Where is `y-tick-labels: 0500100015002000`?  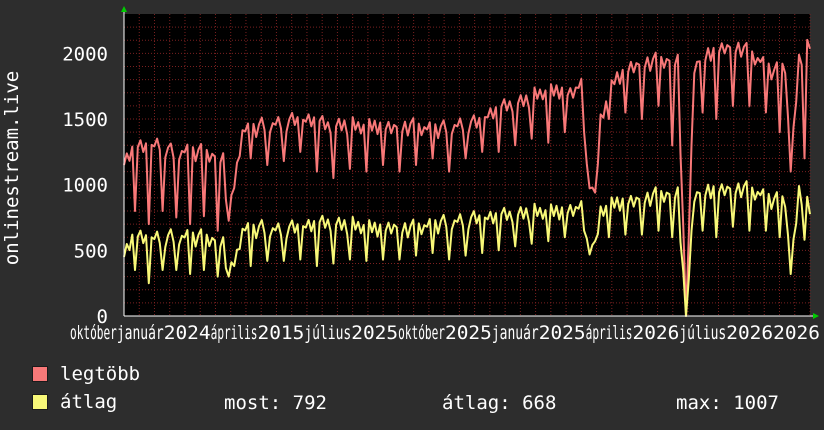 y-tick-labels: 0500100015002000 is located at coordinates (85, 185).